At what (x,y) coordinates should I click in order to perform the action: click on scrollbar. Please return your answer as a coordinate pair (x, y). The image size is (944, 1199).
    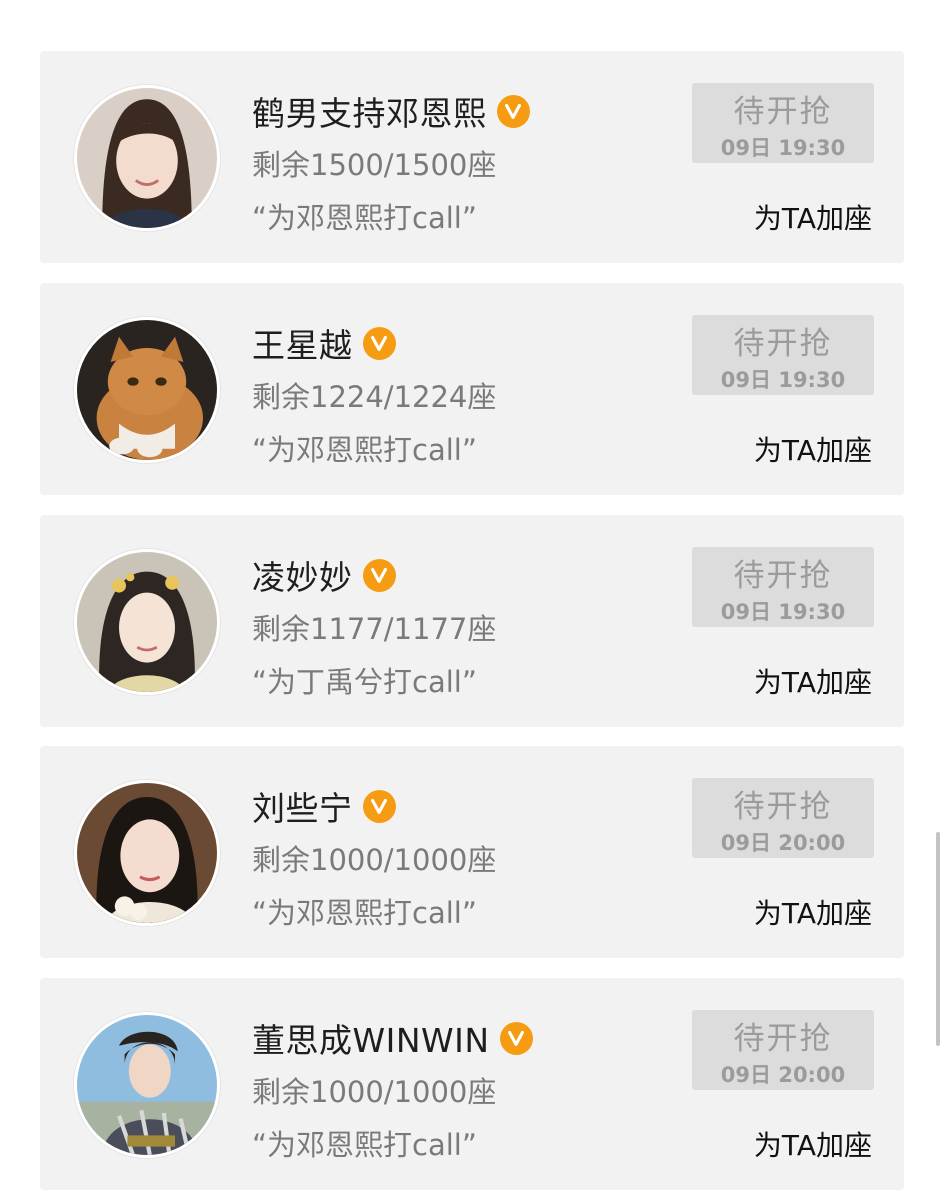
    Looking at the image, I should click on (938, 939).